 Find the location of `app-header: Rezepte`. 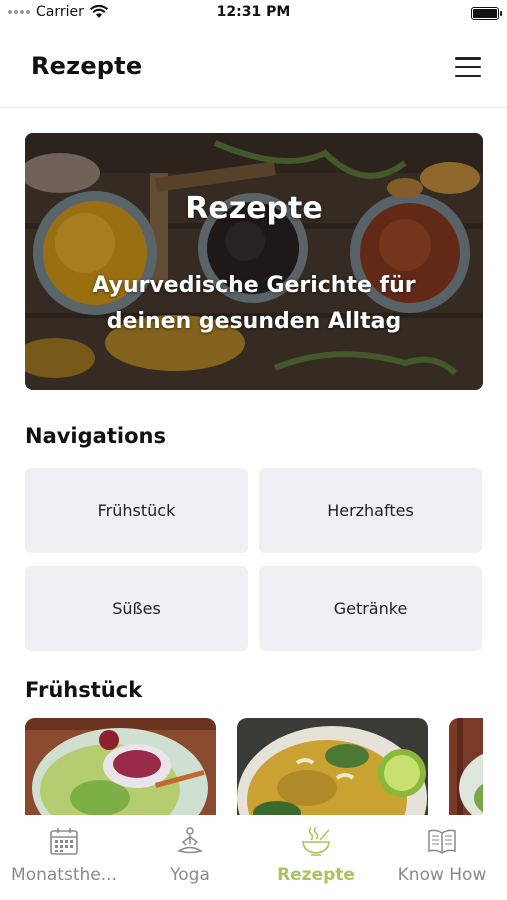

app-header: Rezepte is located at coordinates (253, 74).